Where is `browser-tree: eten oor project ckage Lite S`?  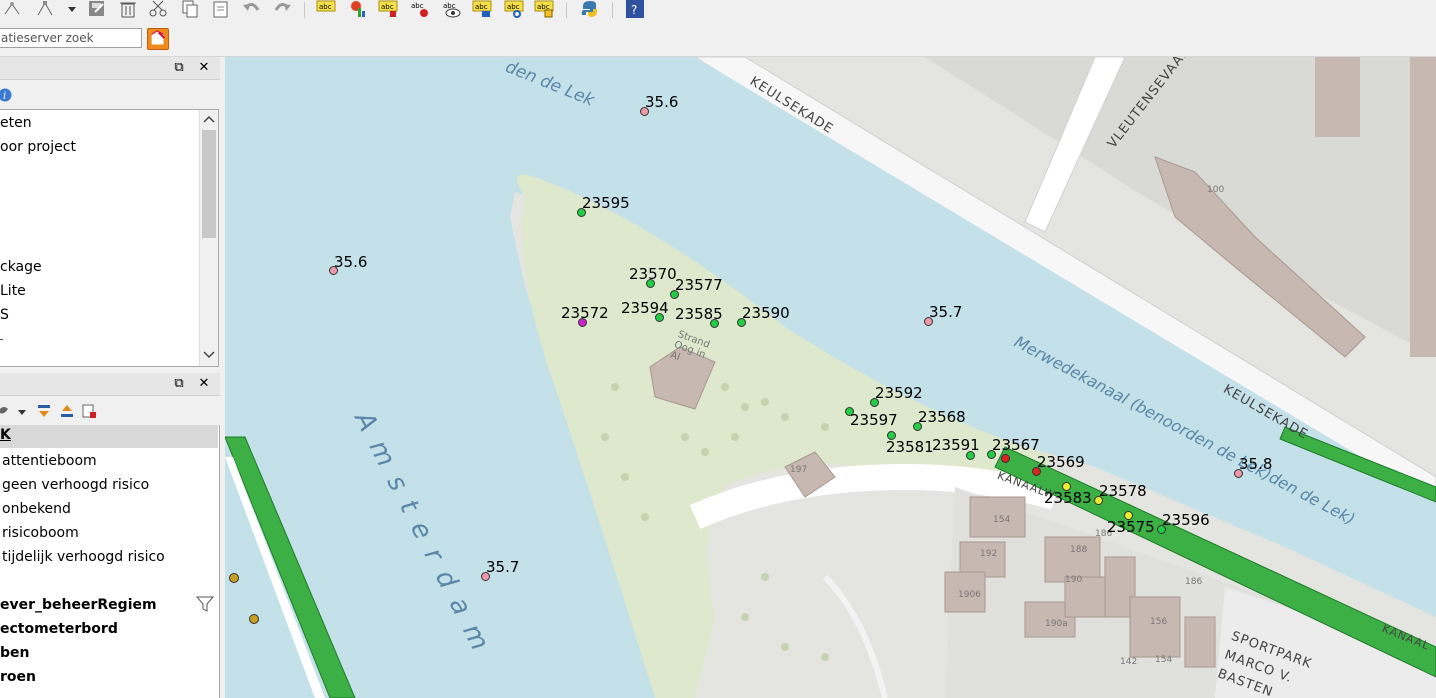 browser-tree: eten oor project ckage Lite S is located at coordinates (109, 238).